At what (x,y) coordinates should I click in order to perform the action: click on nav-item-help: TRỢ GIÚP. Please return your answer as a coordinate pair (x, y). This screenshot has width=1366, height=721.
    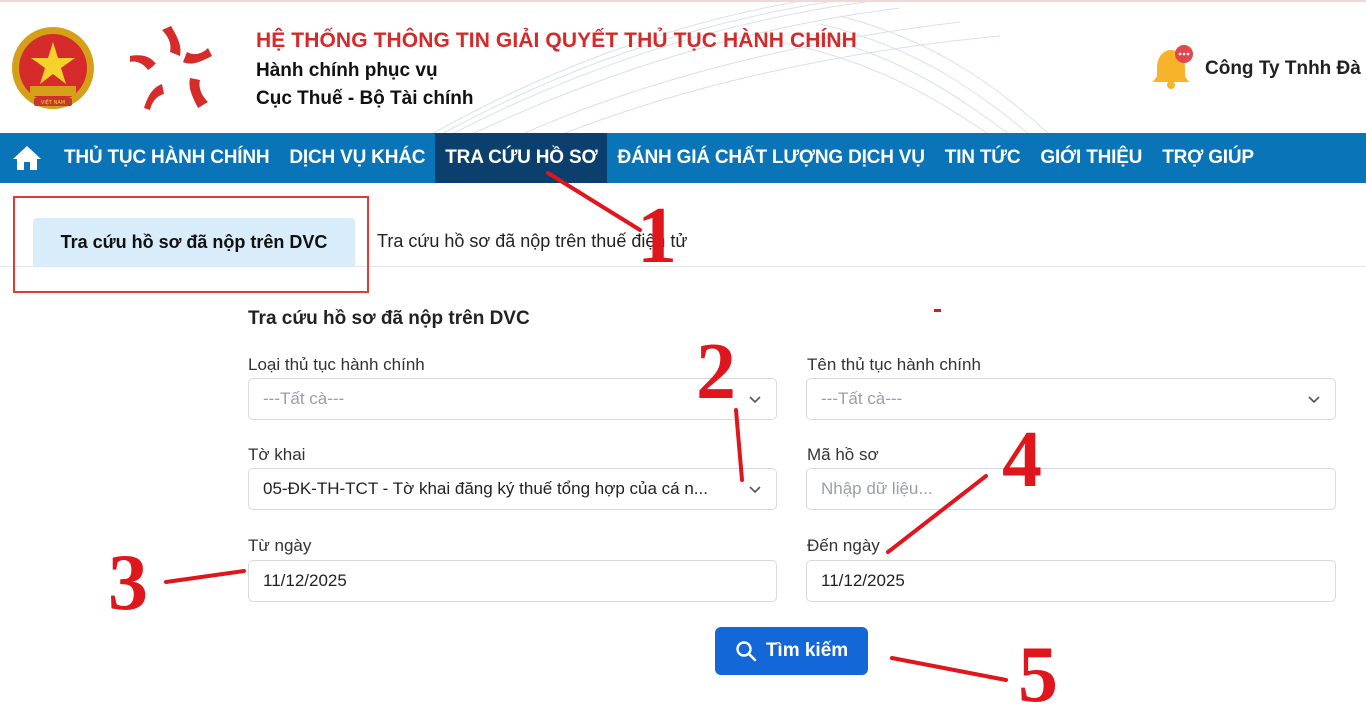
    Looking at the image, I should click on (1208, 158).